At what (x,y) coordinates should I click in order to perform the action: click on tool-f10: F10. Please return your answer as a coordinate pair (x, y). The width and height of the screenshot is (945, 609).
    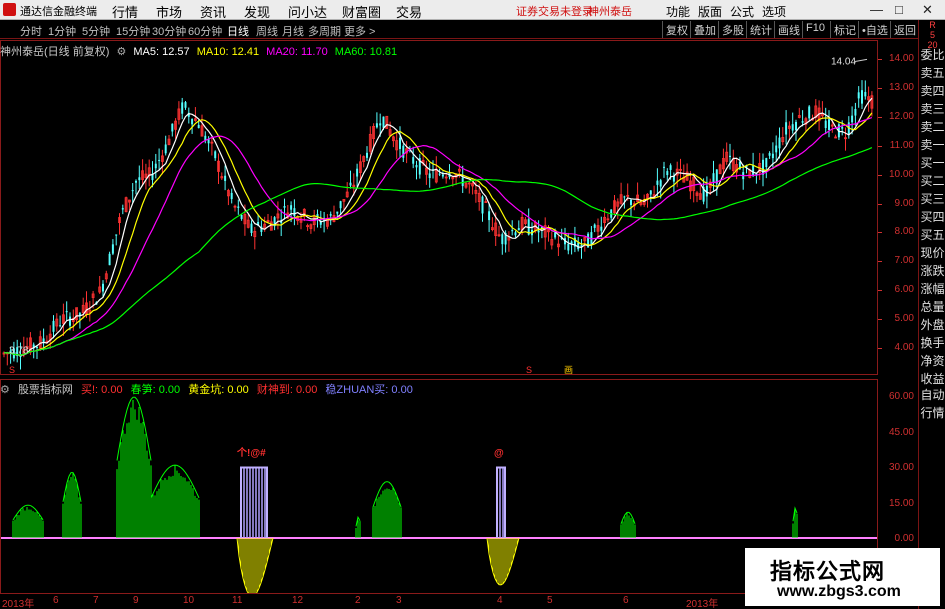
    Looking at the image, I should click on (815, 29).